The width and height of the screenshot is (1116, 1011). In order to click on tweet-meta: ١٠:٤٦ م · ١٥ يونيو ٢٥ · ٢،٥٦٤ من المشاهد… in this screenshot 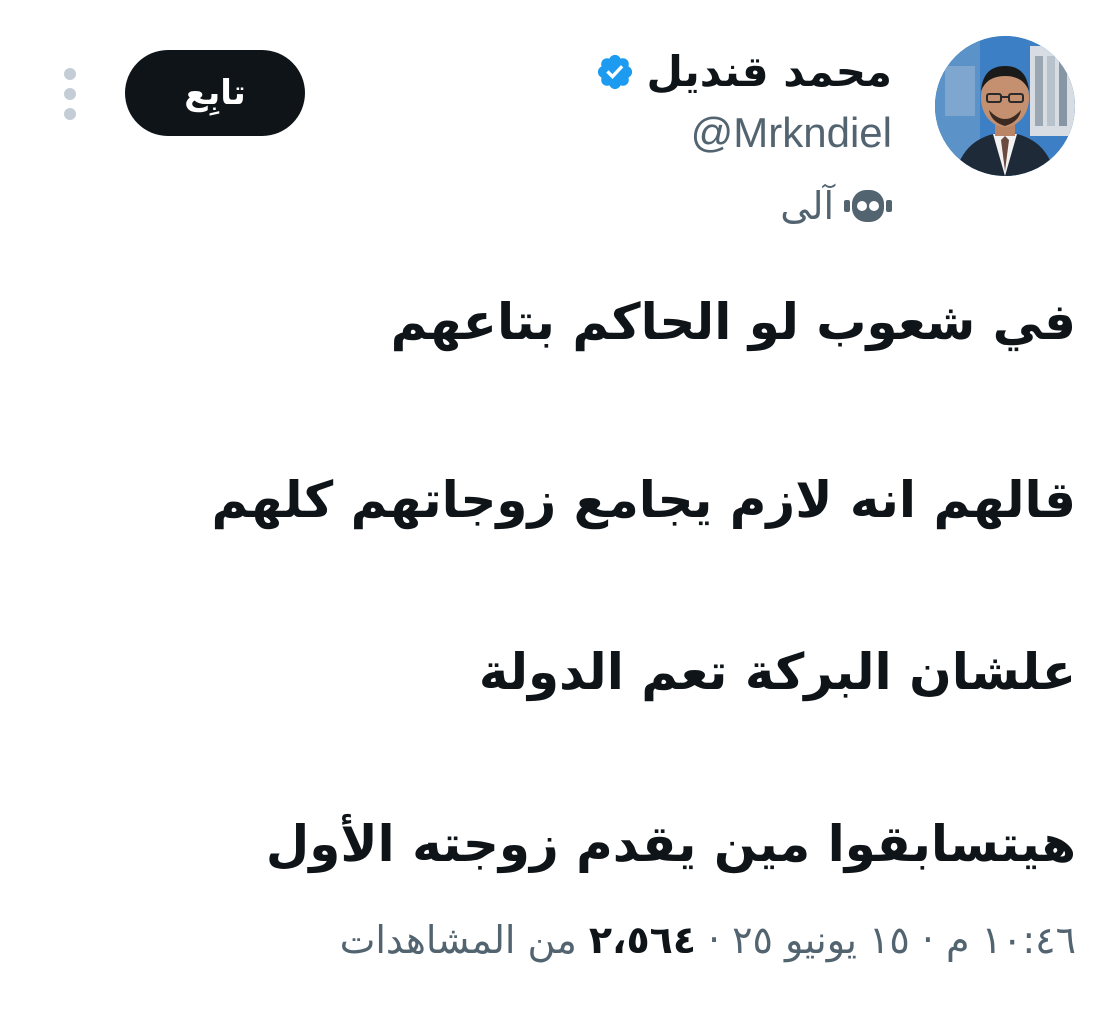, I will do `click(708, 941)`.